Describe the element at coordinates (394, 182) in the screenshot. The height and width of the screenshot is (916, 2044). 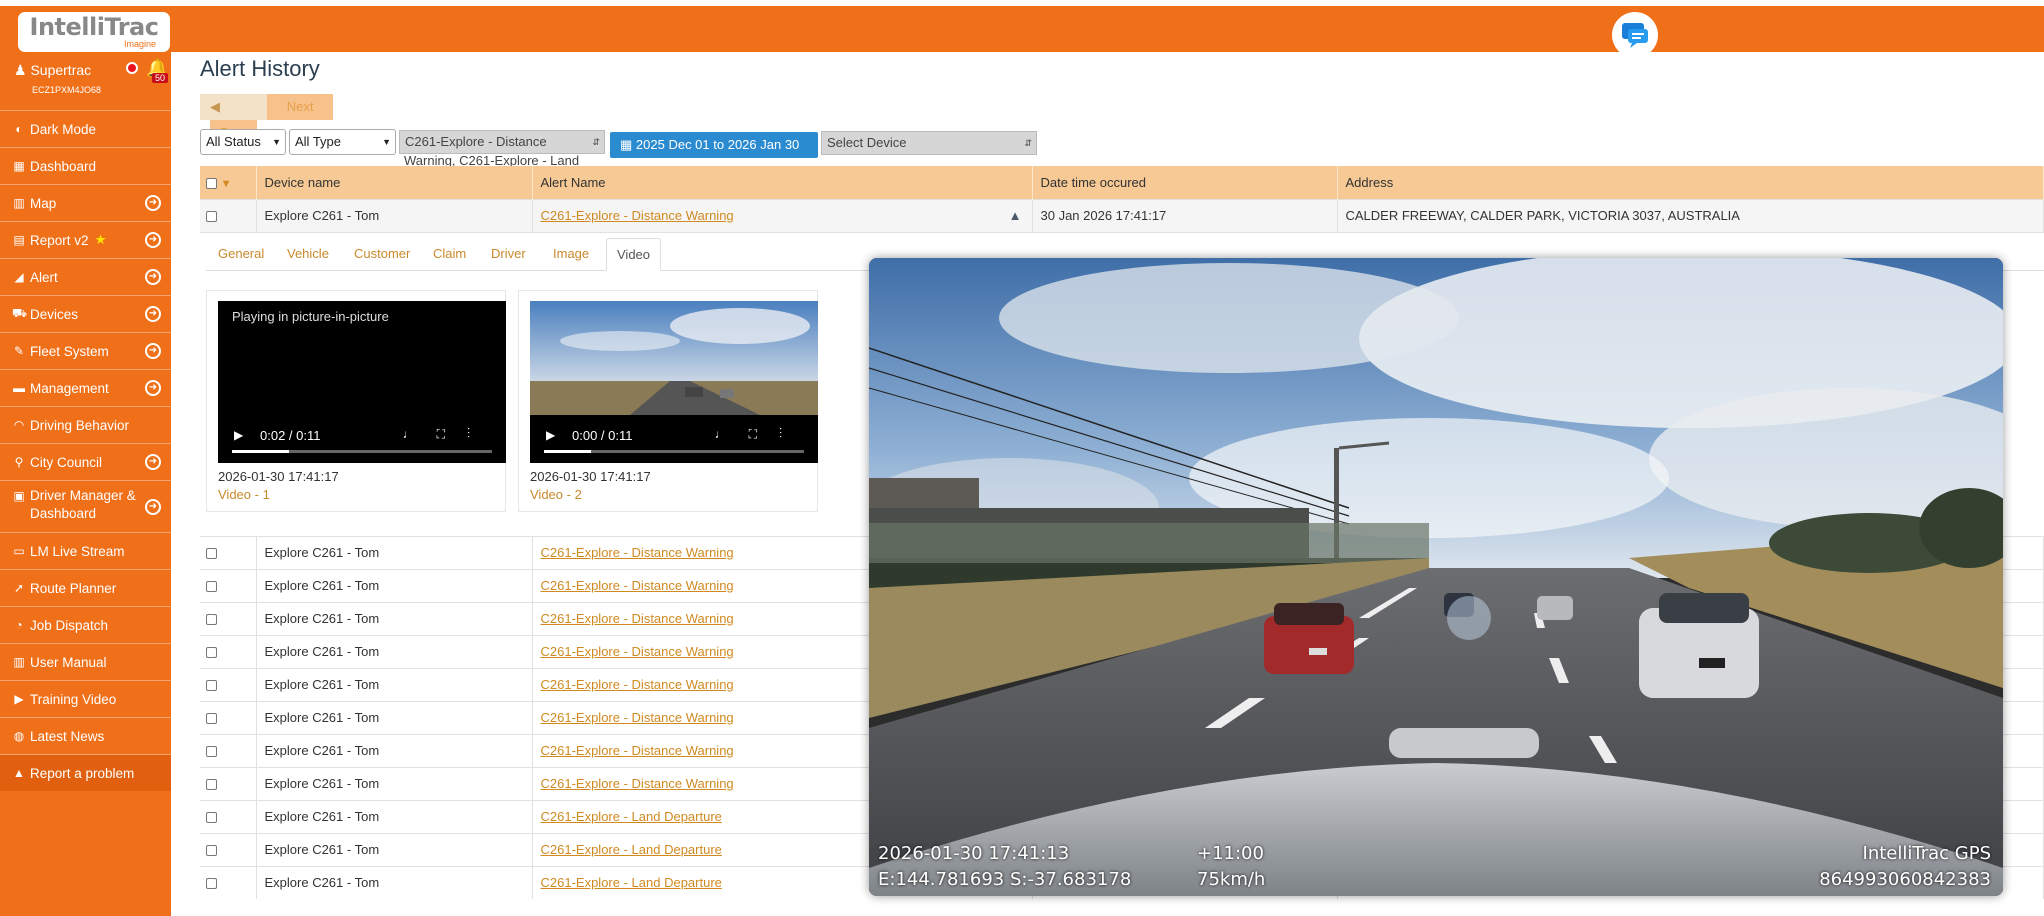
I see `col-device-name: Device name` at that location.